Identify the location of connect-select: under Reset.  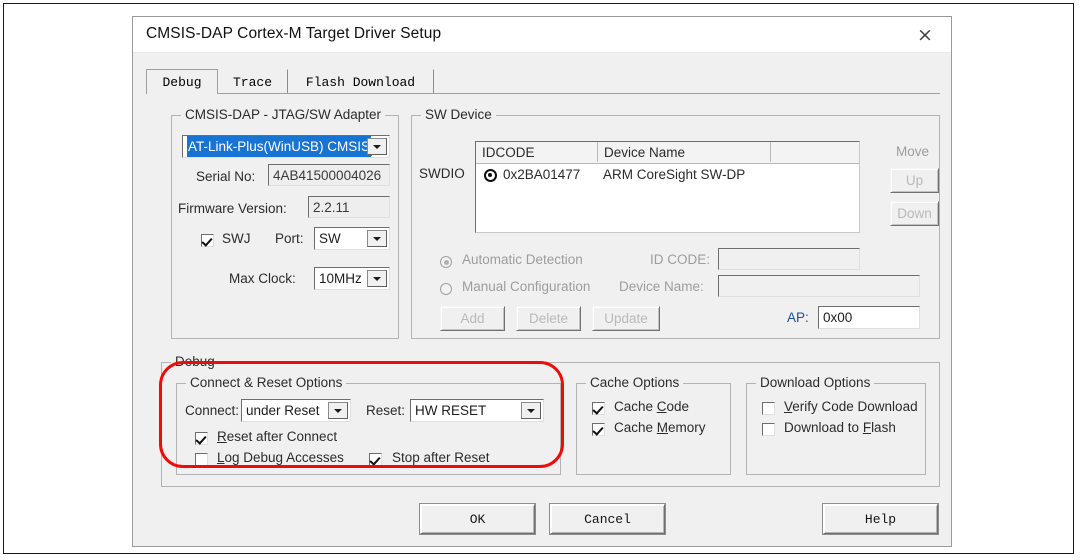
(296, 410).